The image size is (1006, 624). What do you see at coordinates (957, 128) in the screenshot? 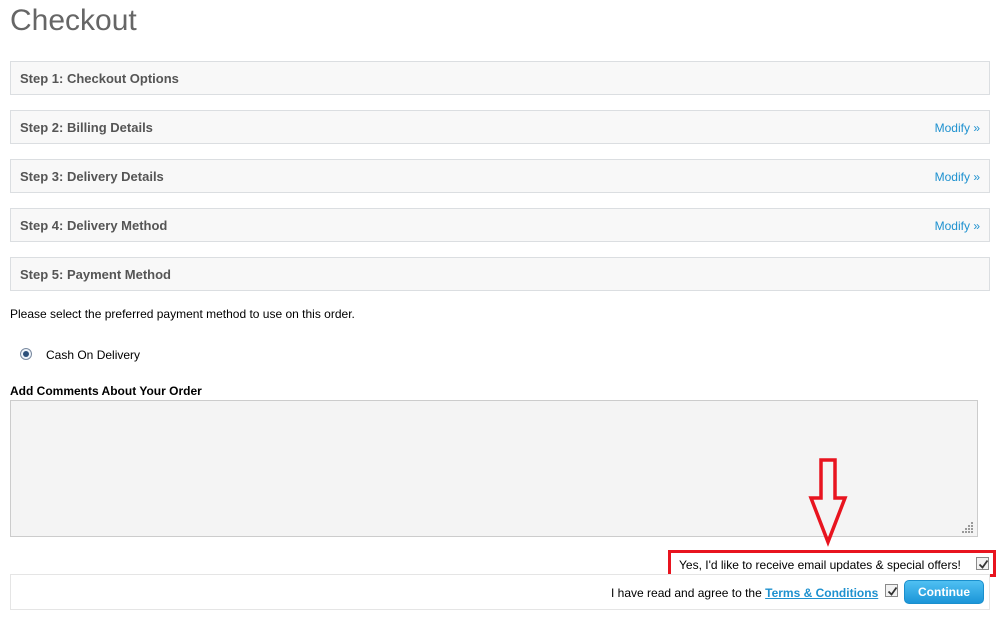
I see `modify-billing-link: Modify »` at bounding box center [957, 128].